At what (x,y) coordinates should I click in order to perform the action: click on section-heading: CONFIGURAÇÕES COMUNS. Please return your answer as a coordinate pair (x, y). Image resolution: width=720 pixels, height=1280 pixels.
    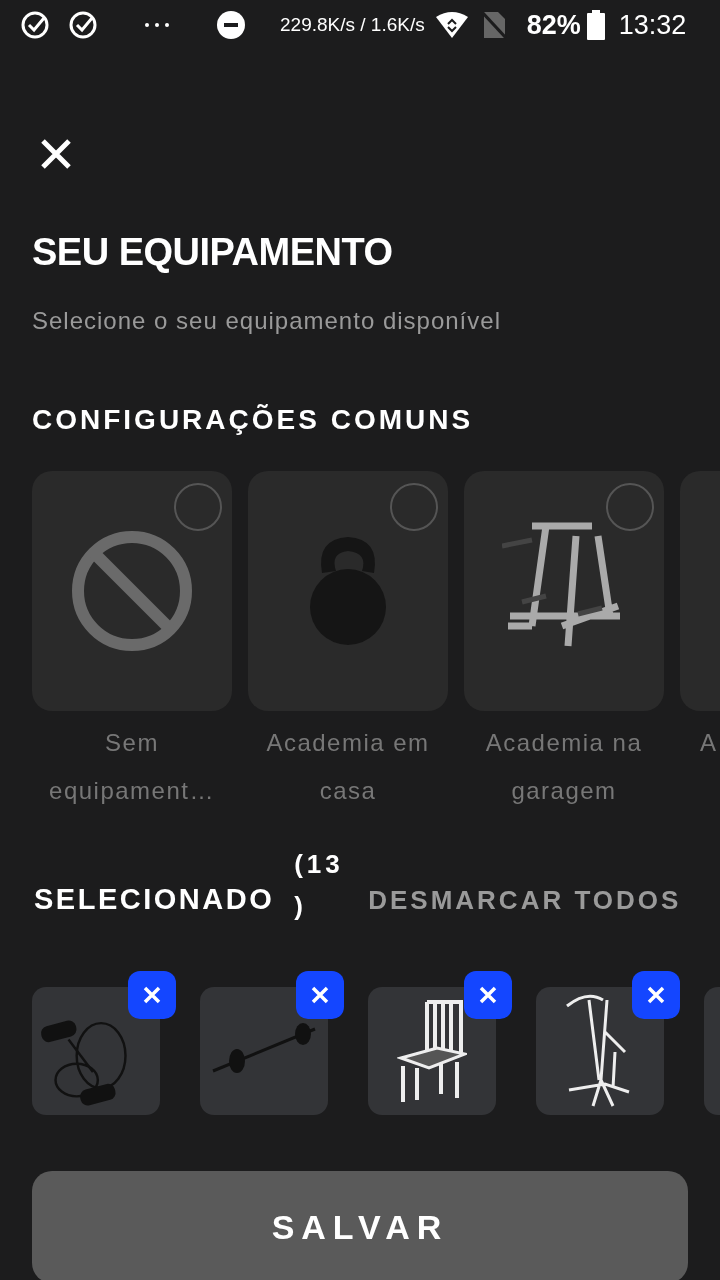
    Looking at the image, I should click on (253, 420).